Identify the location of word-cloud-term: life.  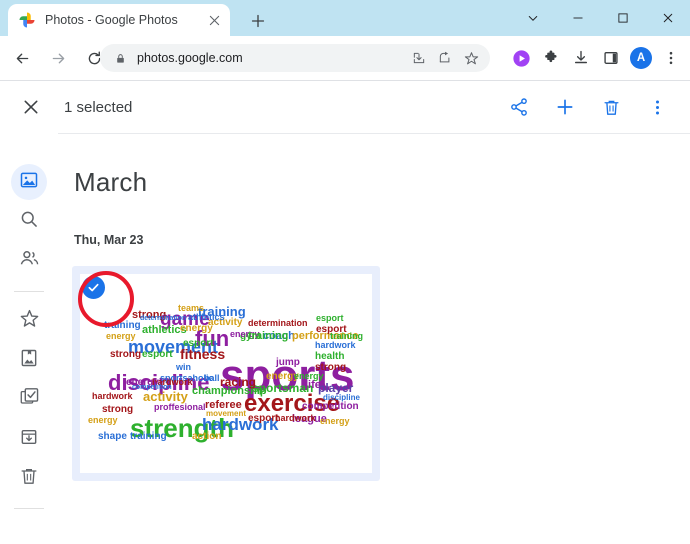
(313, 385).